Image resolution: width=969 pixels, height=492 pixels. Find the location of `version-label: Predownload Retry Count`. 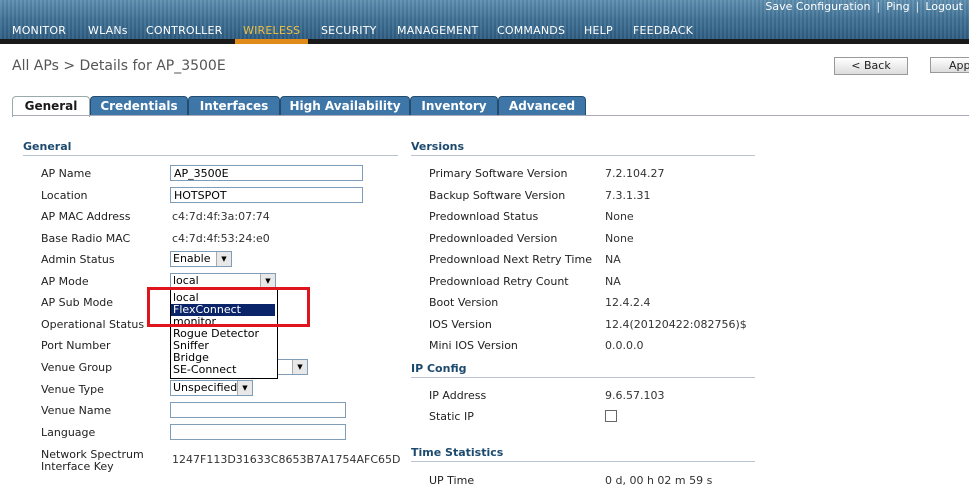

version-label: Predownload Retry Count is located at coordinates (499, 281).